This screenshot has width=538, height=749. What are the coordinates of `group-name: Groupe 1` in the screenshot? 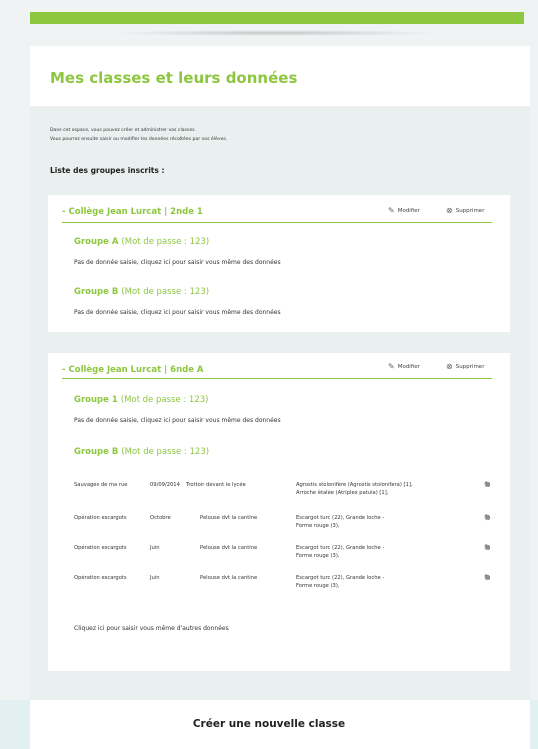 It's located at (96, 400).